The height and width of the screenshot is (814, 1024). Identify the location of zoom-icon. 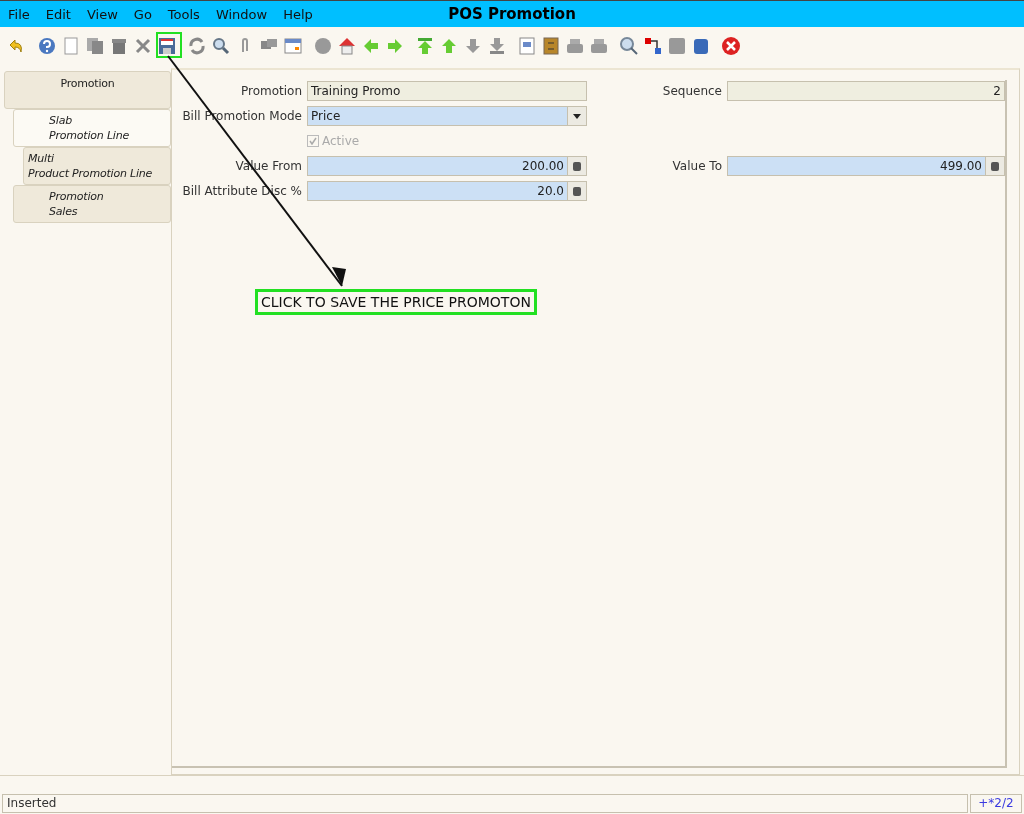
(629, 46).